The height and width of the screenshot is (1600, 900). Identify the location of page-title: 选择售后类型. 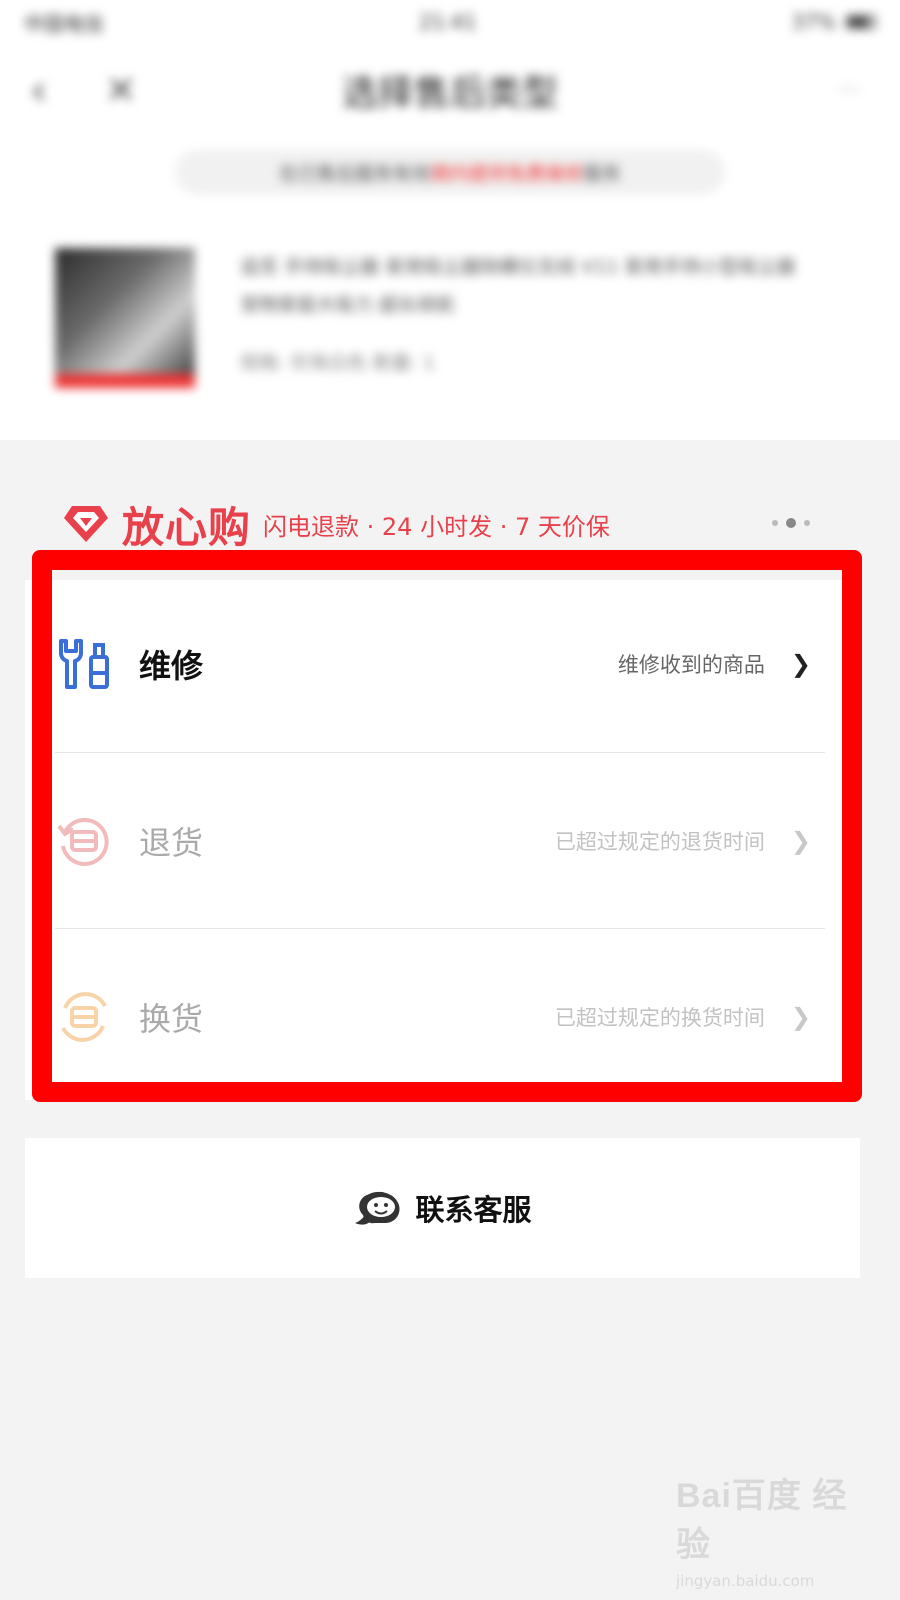
(449, 93).